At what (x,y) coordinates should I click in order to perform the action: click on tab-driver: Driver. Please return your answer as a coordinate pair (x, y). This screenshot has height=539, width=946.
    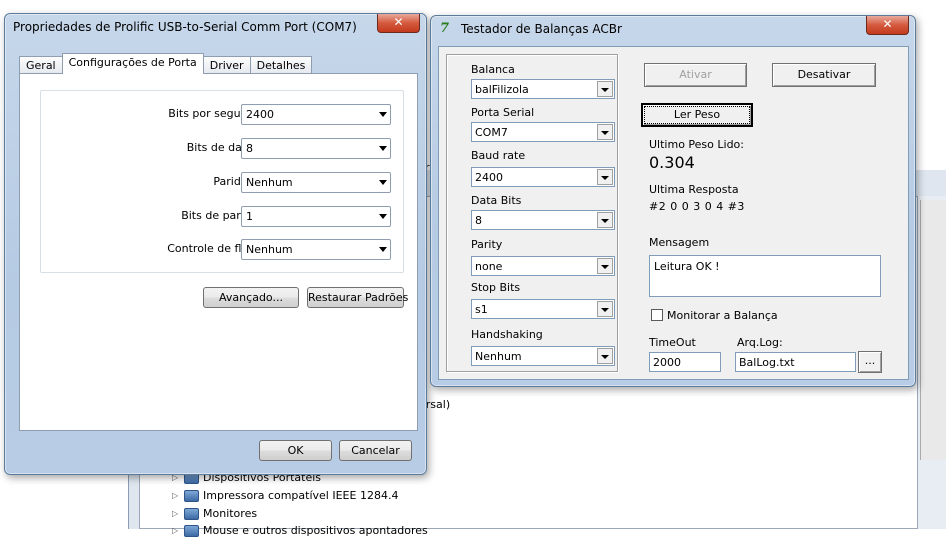
    Looking at the image, I should click on (226, 65).